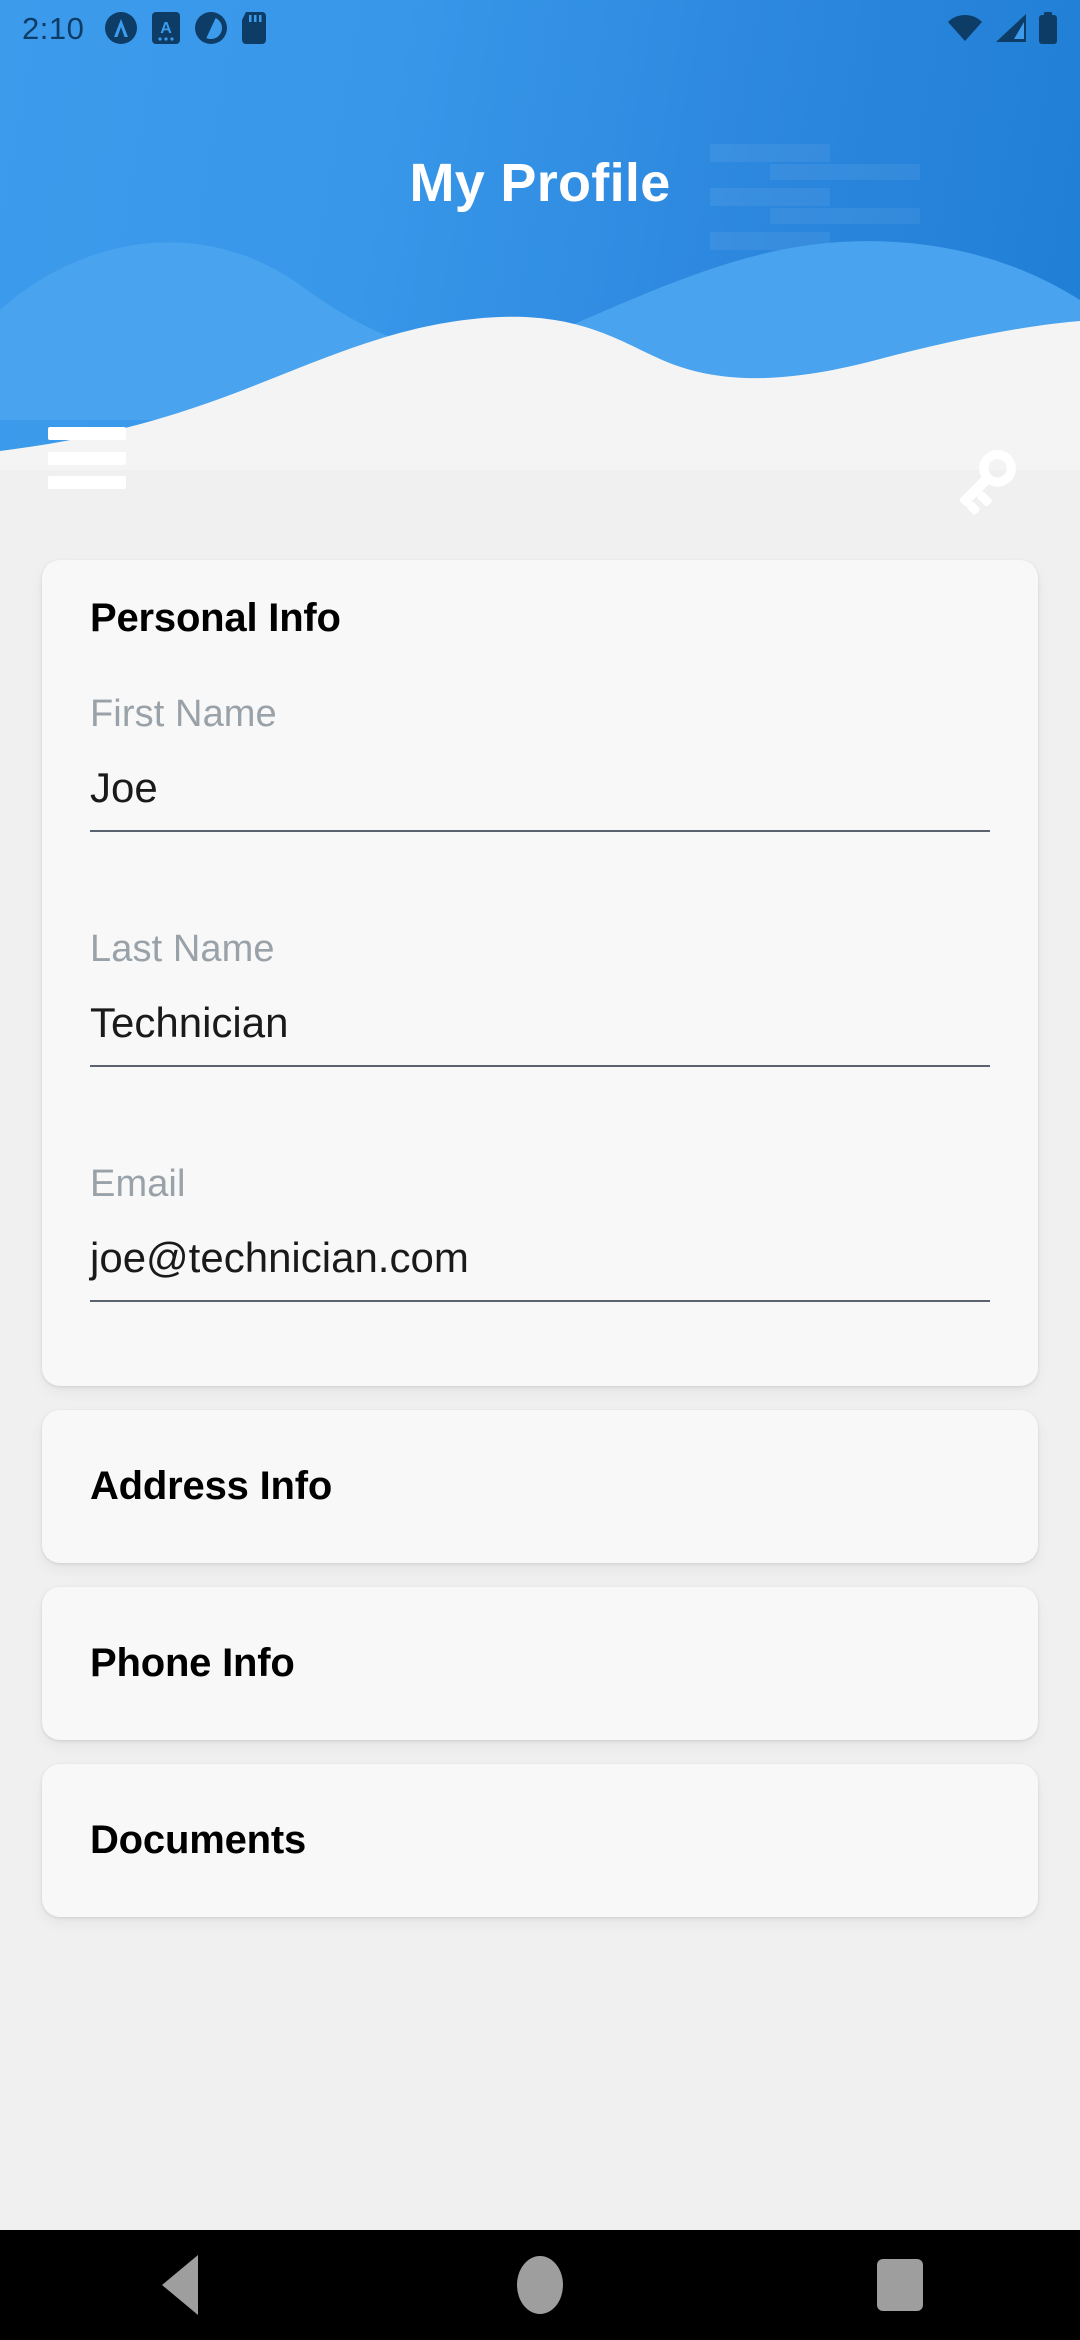 This screenshot has width=1080, height=2340. Describe the element at coordinates (192, 1663) in the screenshot. I see `section-title-phone-info: Phone Info` at that location.